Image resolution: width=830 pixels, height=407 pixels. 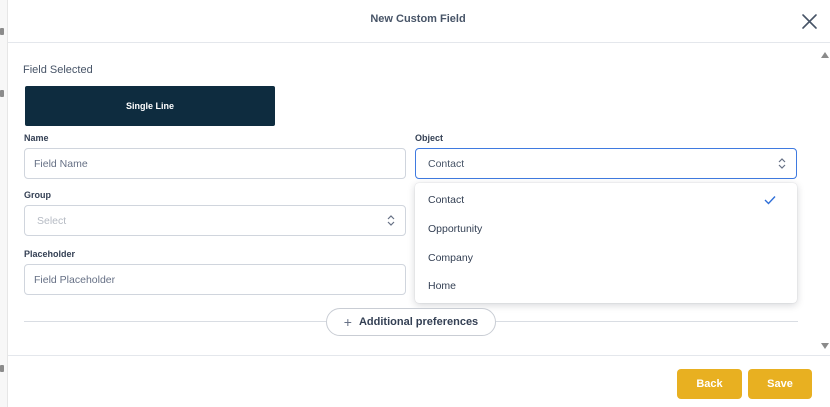 What do you see at coordinates (825, 55) in the screenshot?
I see `scroll-up-arrow-icon` at bounding box center [825, 55].